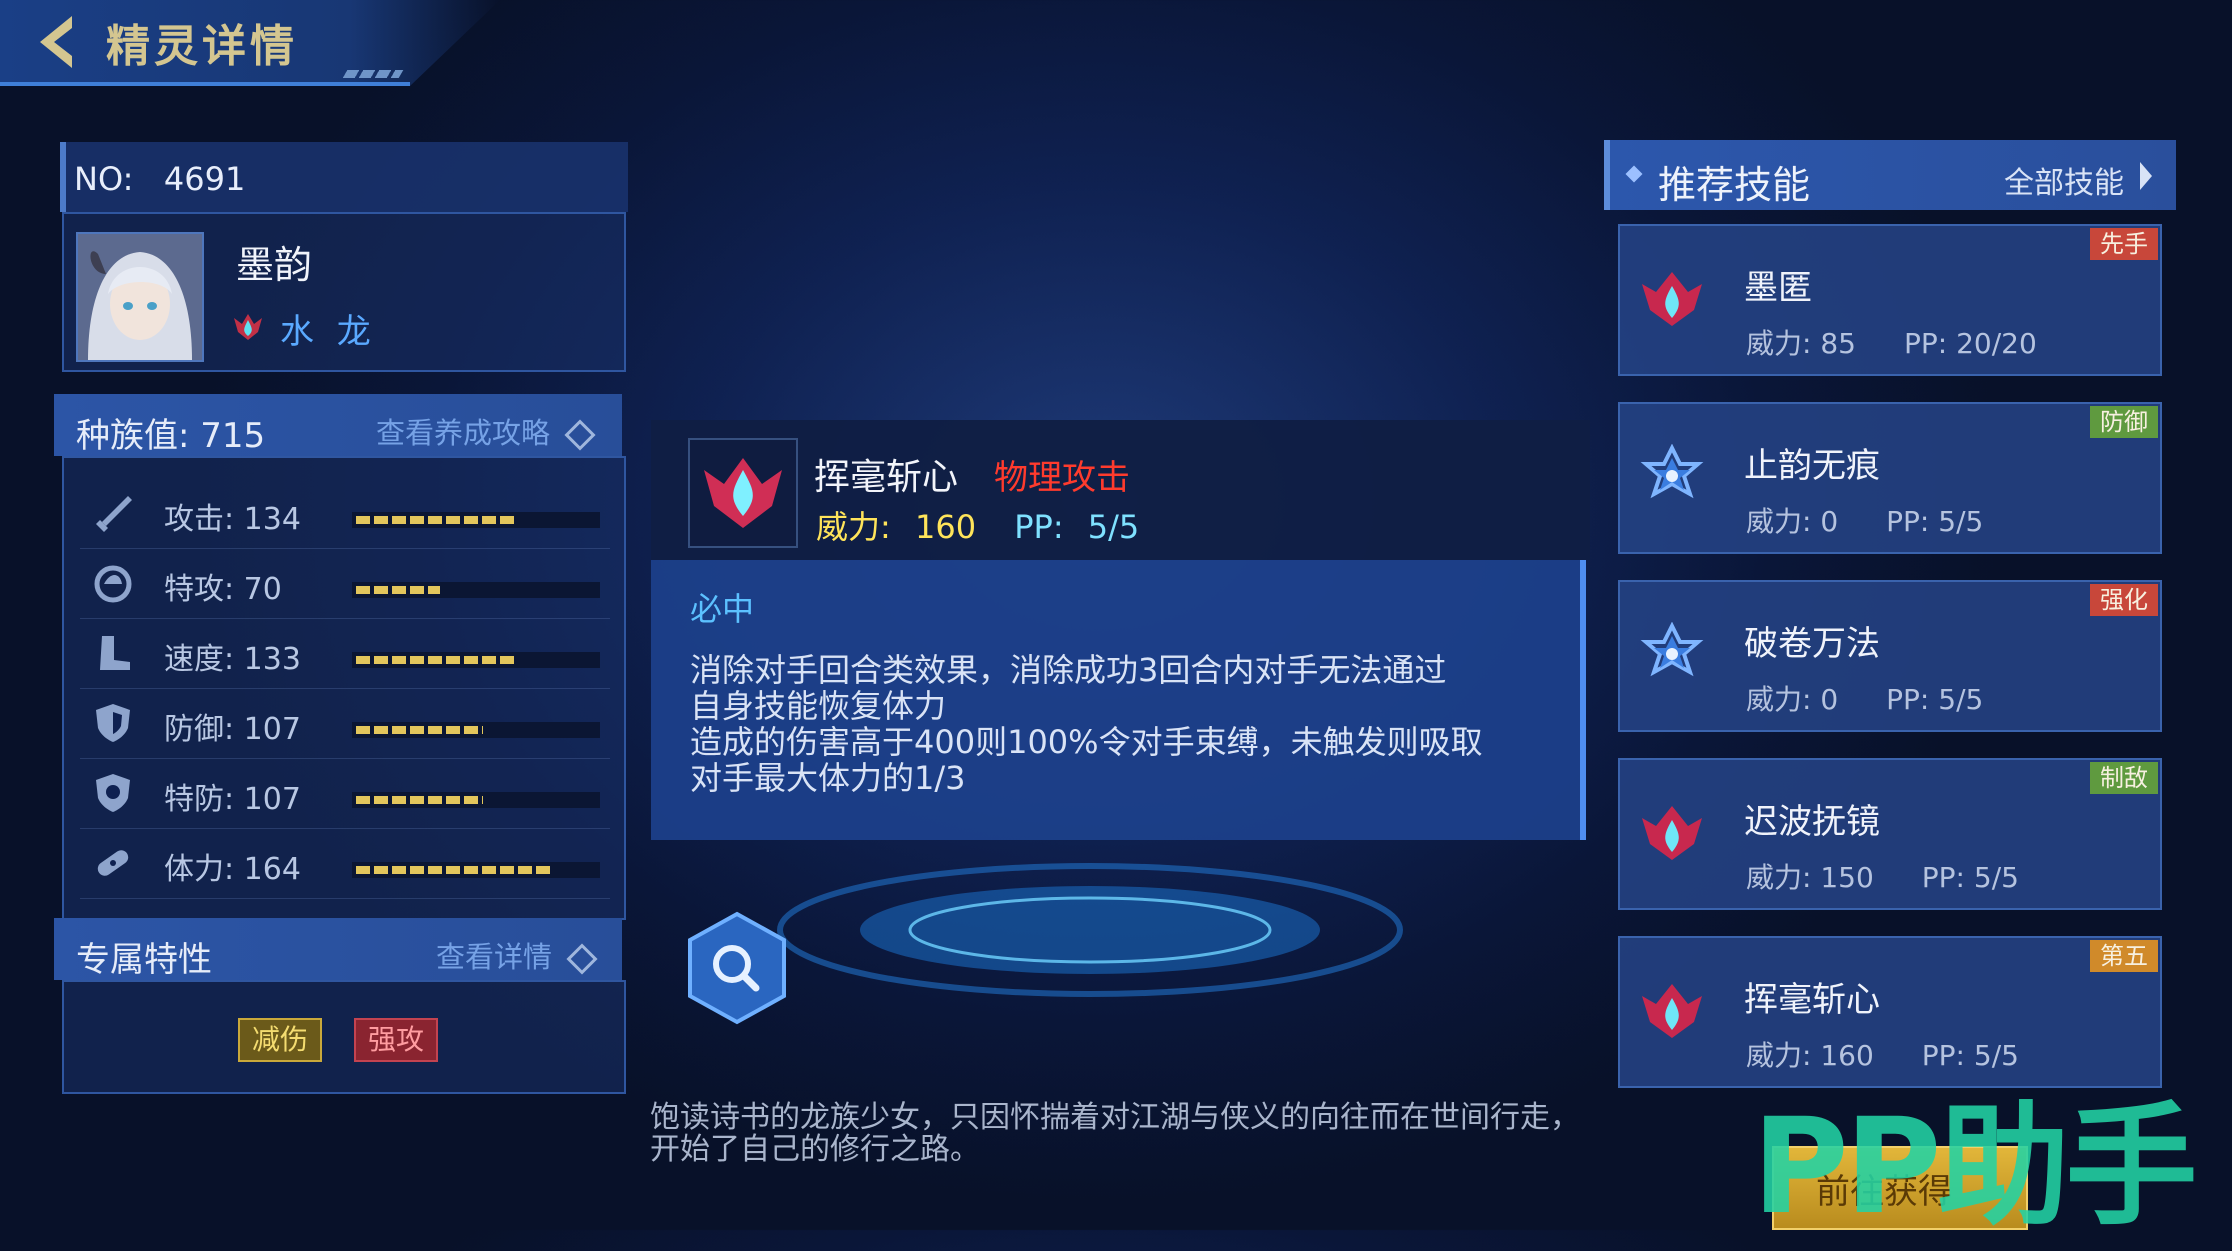  Describe the element at coordinates (1890, 478) in the screenshot. I see `skill-card: 止韵无痕威力: 0 PP: 5/5 防御` at that location.